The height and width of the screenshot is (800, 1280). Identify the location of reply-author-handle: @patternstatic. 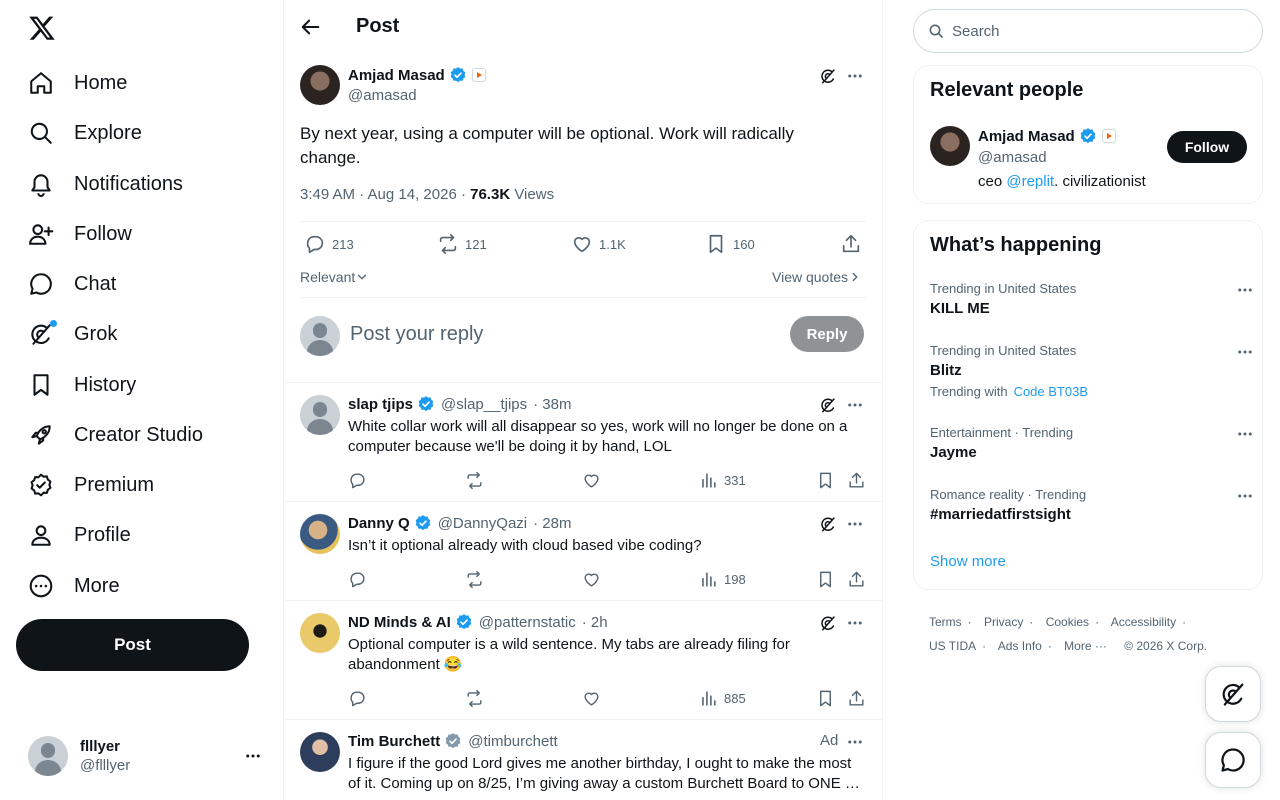
(527, 622).